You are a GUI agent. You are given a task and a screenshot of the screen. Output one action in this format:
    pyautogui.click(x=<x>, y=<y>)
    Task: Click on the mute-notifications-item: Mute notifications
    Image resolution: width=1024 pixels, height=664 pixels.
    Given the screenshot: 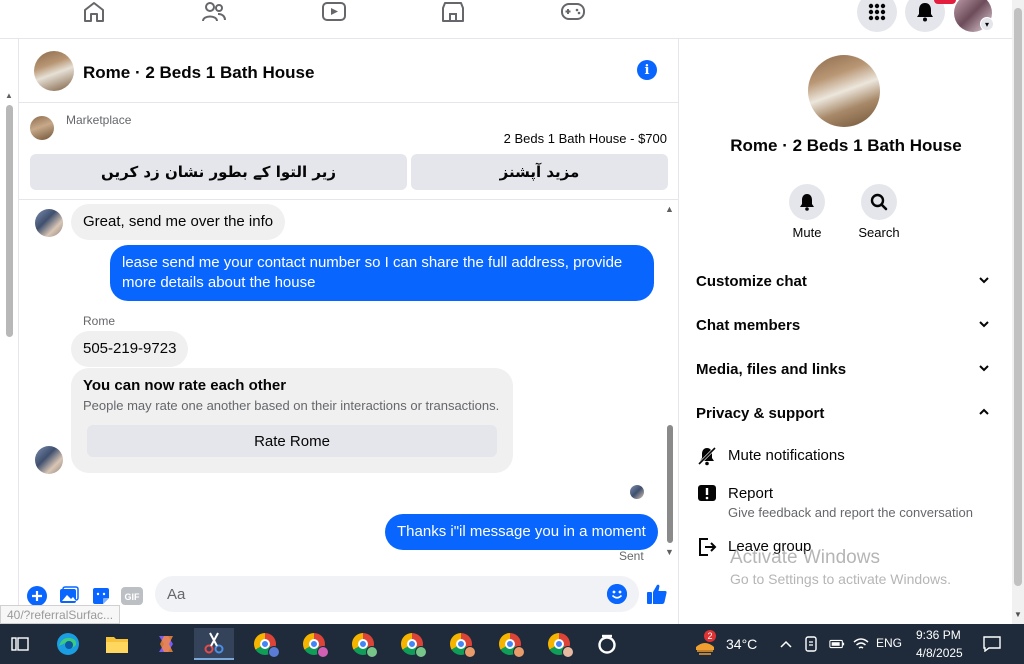 What is the action you would take?
    pyautogui.click(x=846, y=458)
    